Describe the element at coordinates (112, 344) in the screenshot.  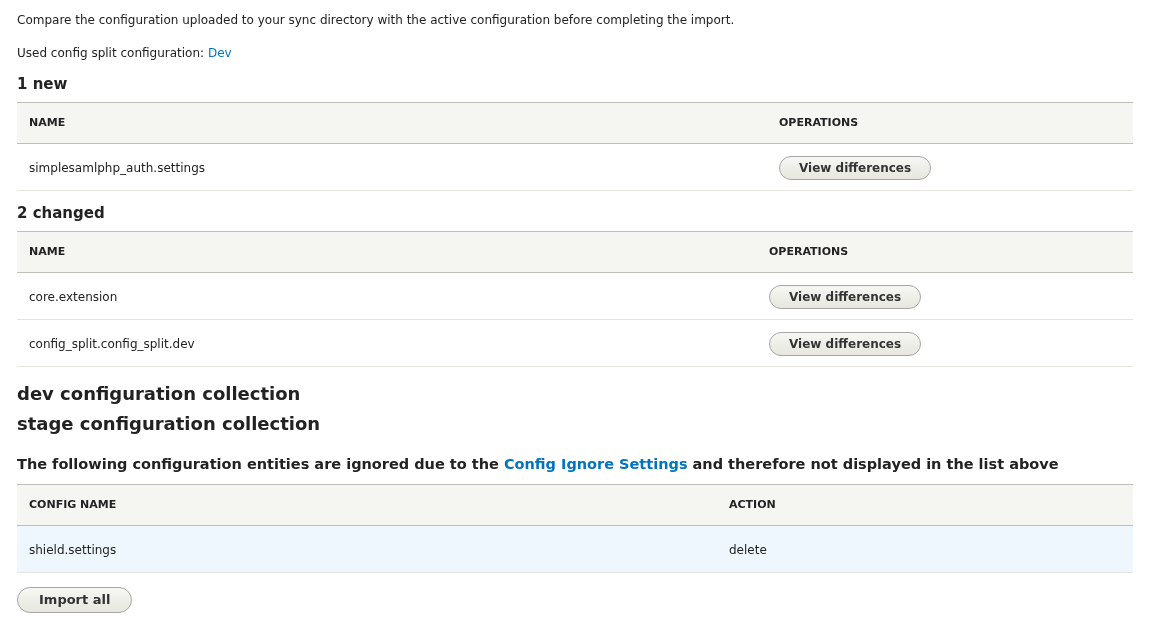
I see `config-name: config_split.config_split.dev` at that location.